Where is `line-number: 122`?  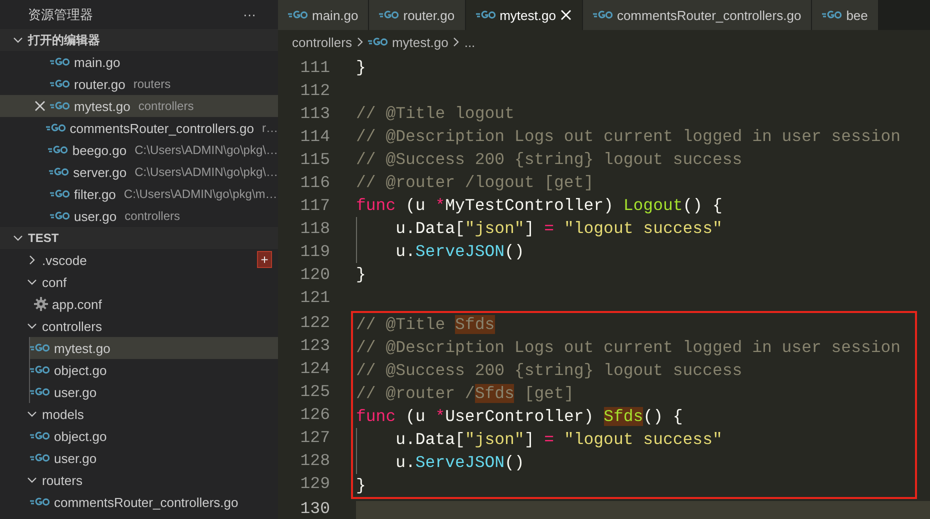 line-number: 122 is located at coordinates (314, 323).